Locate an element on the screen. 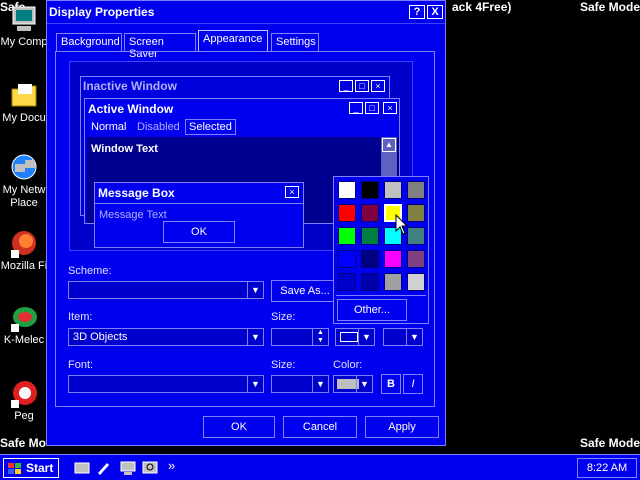  item-color-picker: ▼ is located at coordinates (355, 337).